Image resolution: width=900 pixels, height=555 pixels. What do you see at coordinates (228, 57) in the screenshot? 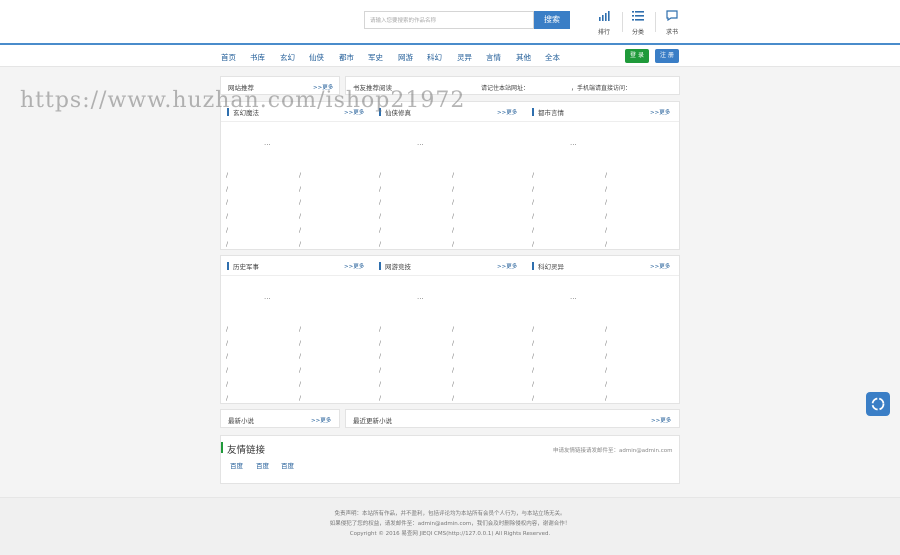
I see `nav-item-home: 首页` at bounding box center [228, 57].